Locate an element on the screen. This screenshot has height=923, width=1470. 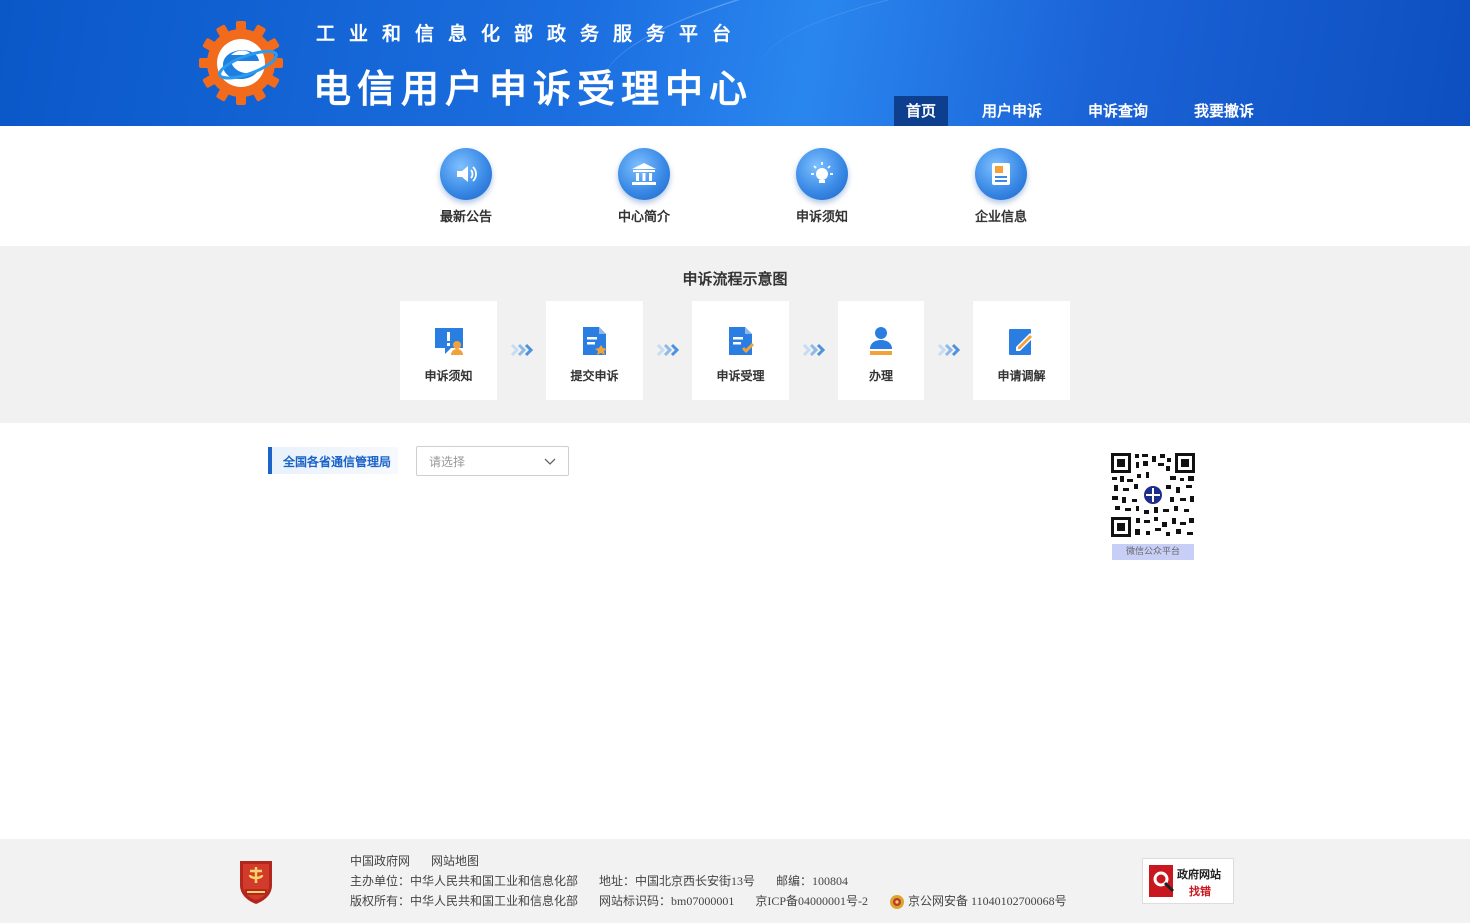
flow-step-notice: 申诉须知 is located at coordinates (448, 350).